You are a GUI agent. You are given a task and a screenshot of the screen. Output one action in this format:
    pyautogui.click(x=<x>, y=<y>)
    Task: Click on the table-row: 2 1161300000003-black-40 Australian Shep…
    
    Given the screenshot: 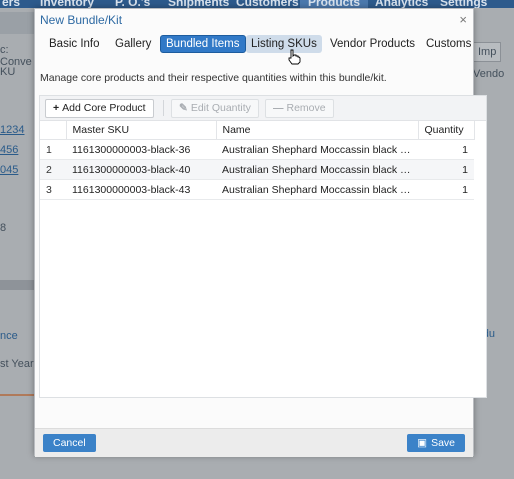 What is the action you would take?
    pyautogui.click(x=257, y=169)
    